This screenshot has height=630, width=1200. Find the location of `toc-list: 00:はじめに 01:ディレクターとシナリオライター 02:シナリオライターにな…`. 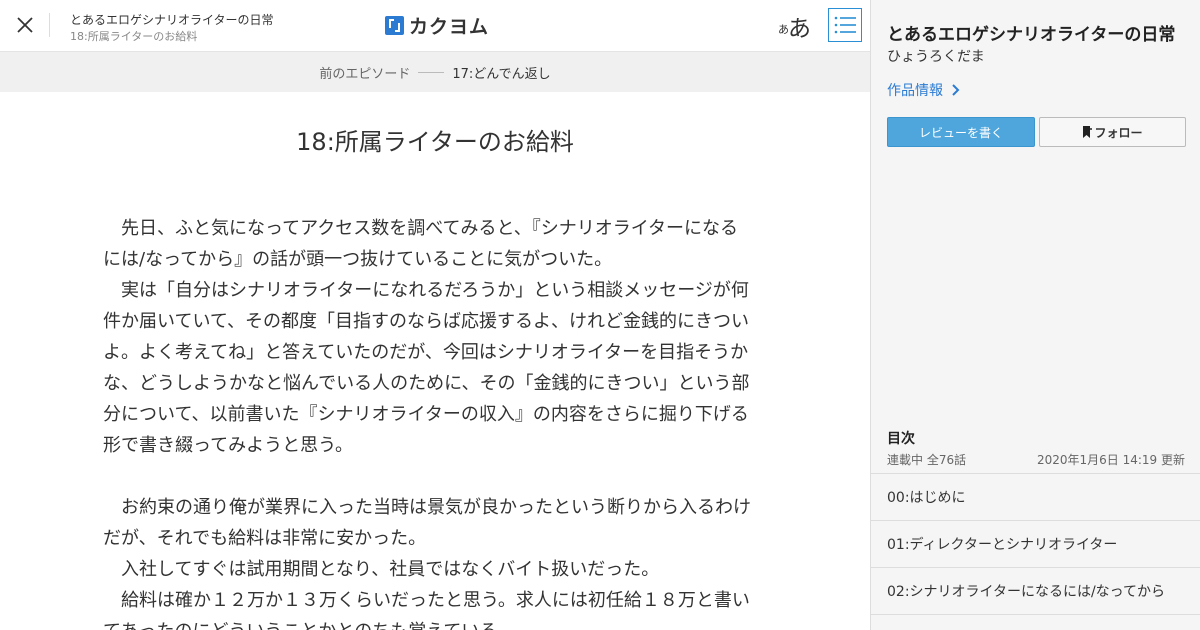

toc-list: 00:はじめに 01:ディレクターとシナリオライター 02:シナリオライターにな… is located at coordinates (1035, 544).